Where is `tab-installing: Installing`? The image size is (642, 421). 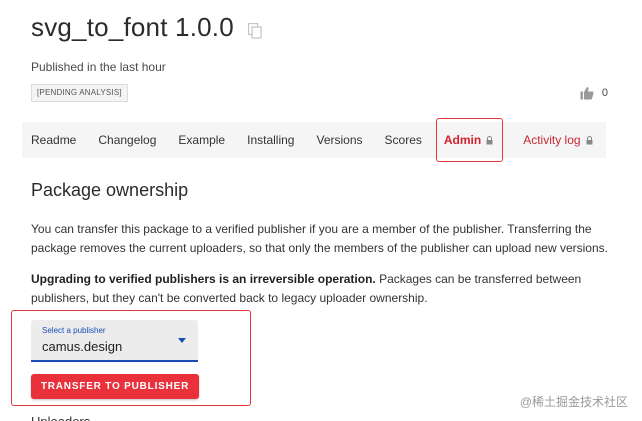 tab-installing: Installing is located at coordinates (270, 140).